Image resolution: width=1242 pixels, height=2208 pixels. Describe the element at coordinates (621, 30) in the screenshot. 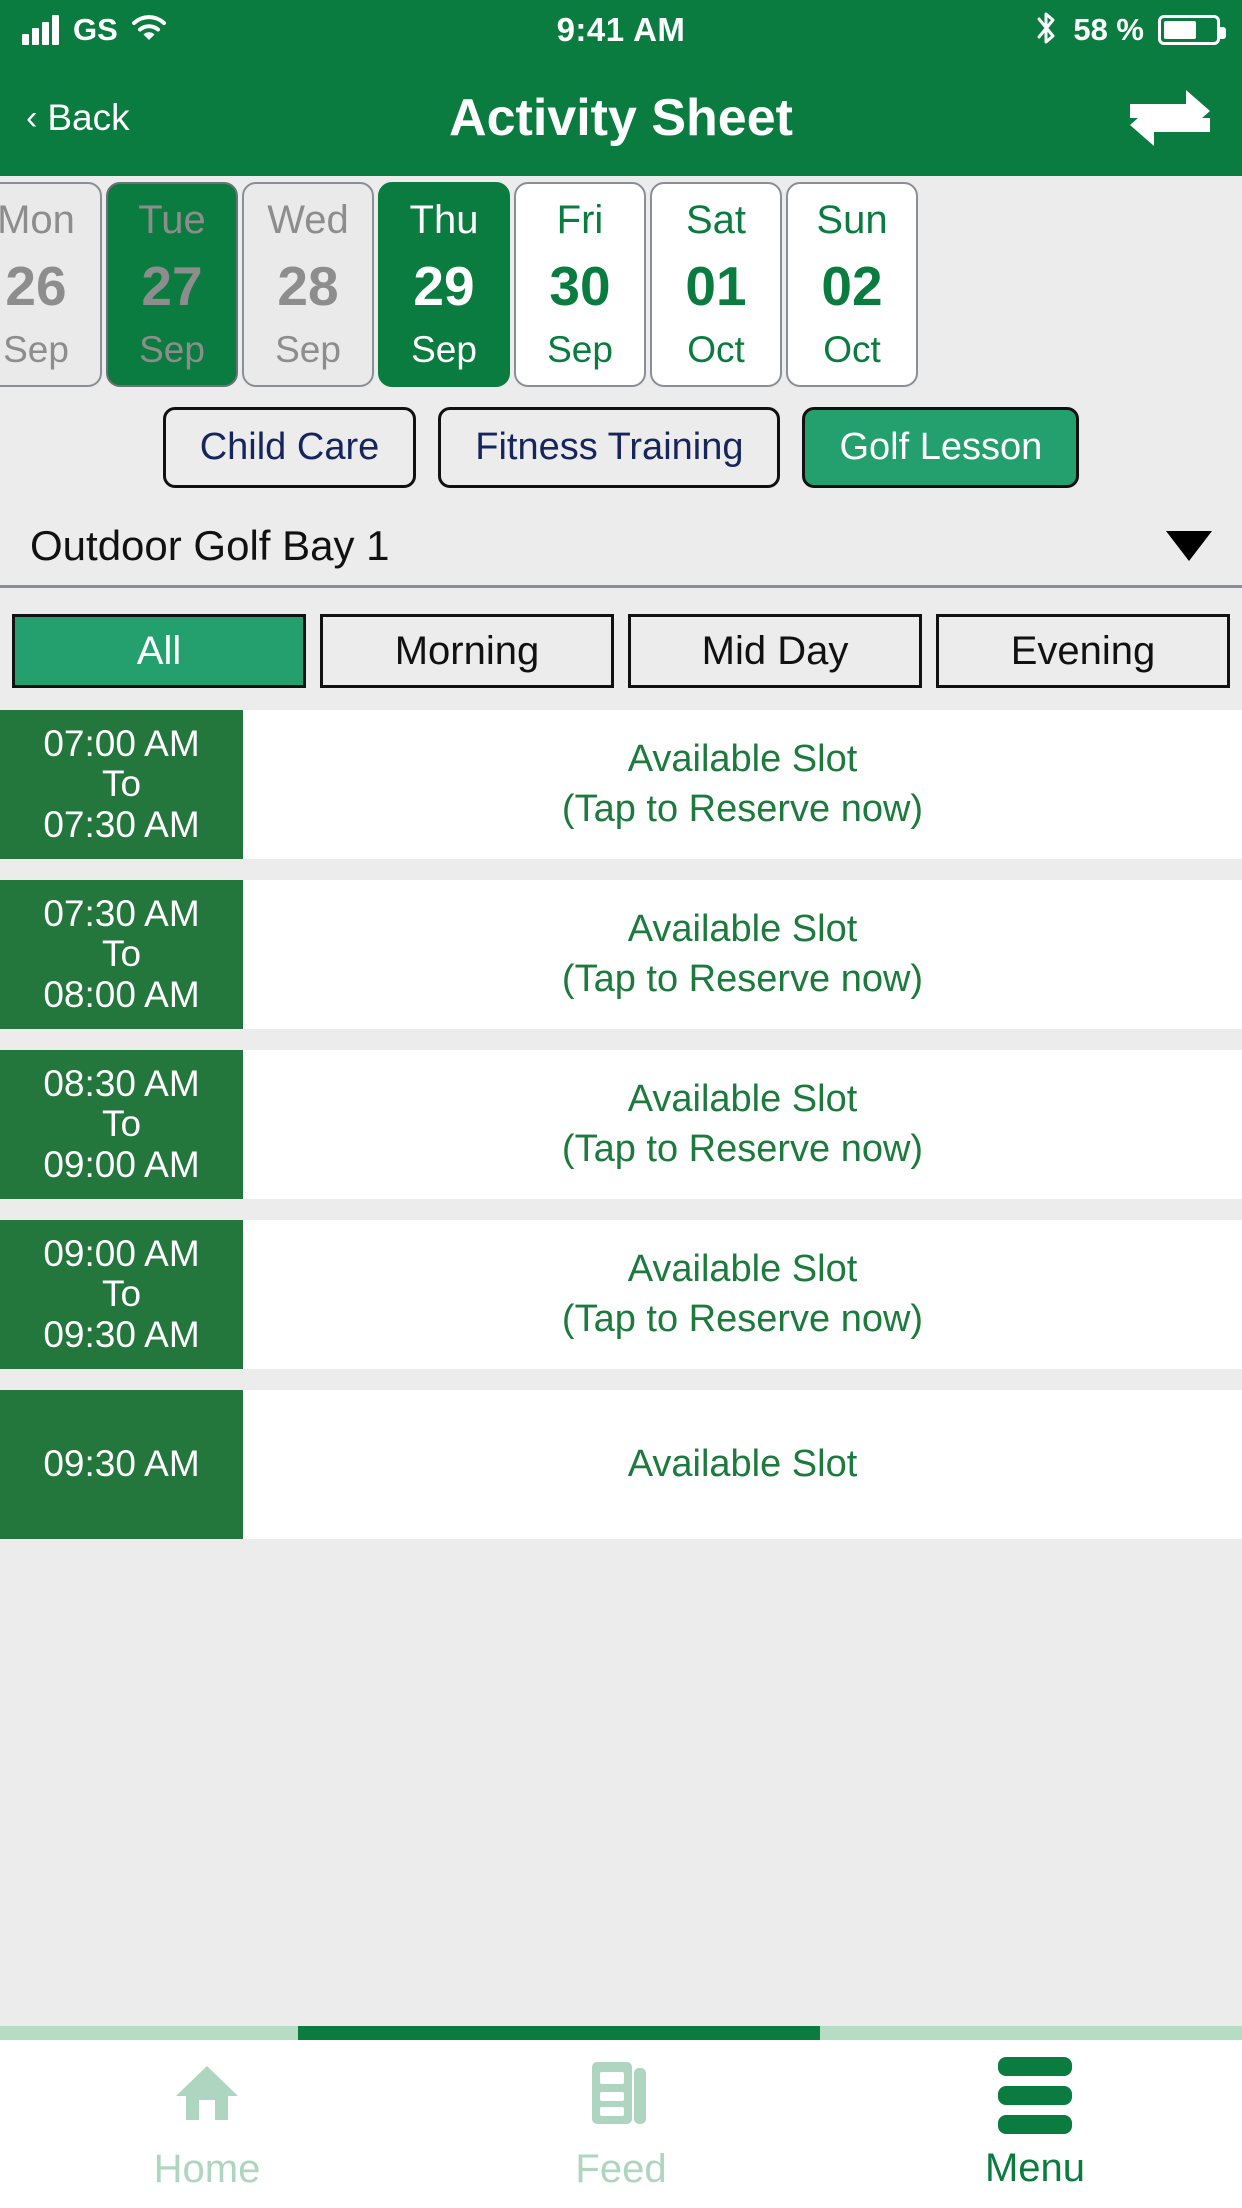

I see `status-bar: GS 9:41 AM 58 %` at that location.